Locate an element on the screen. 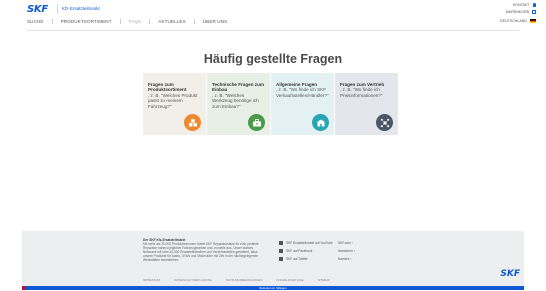  footer-bar: Bedeutet ein Stillegen is located at coordinates (273, 288).